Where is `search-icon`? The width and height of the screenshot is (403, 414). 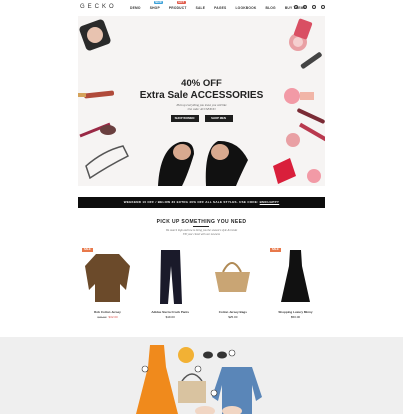
search-icon is located at coordinates (296, 7).